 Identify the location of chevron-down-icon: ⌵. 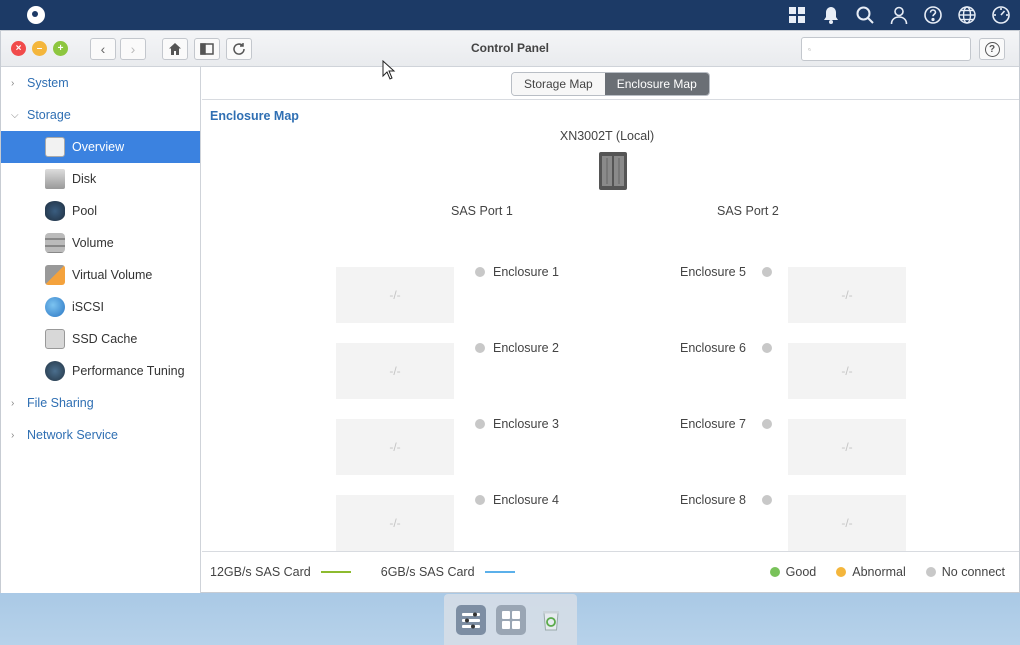
(15, 115).